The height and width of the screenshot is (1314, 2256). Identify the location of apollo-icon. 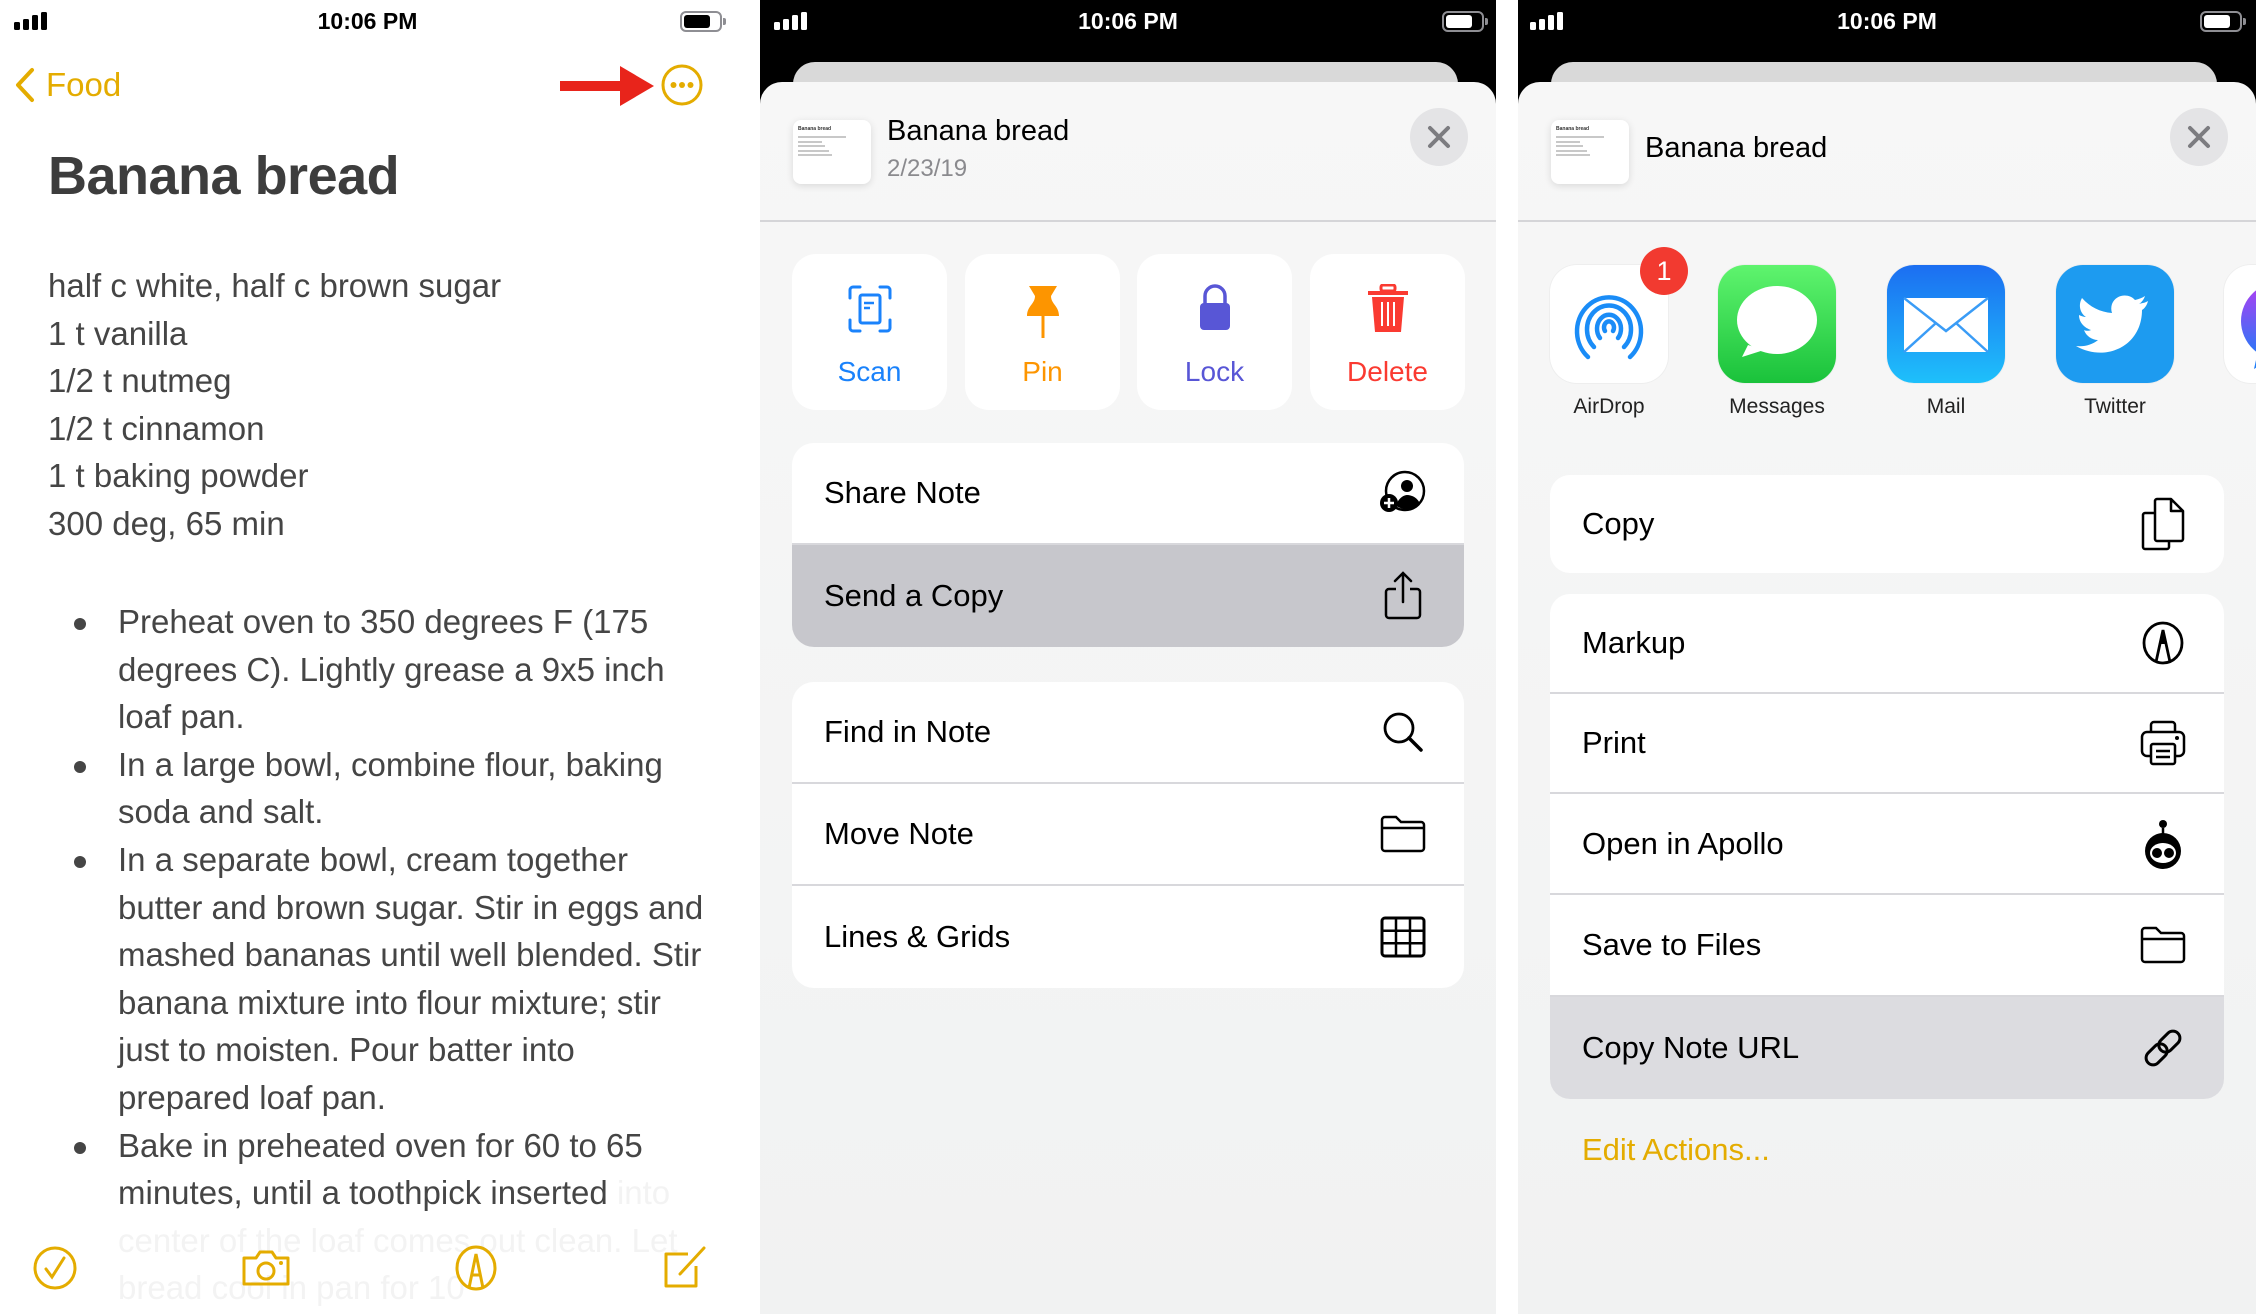
(2163, 844).